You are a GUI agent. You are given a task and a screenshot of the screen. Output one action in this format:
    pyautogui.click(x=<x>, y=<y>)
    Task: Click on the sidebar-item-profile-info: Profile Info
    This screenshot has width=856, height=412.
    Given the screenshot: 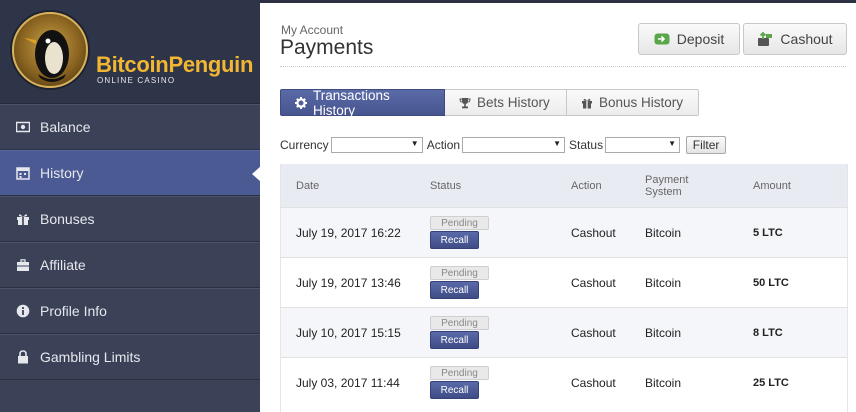 What is the action you would take?
    pyautogui.click(x=130, y=311)
    